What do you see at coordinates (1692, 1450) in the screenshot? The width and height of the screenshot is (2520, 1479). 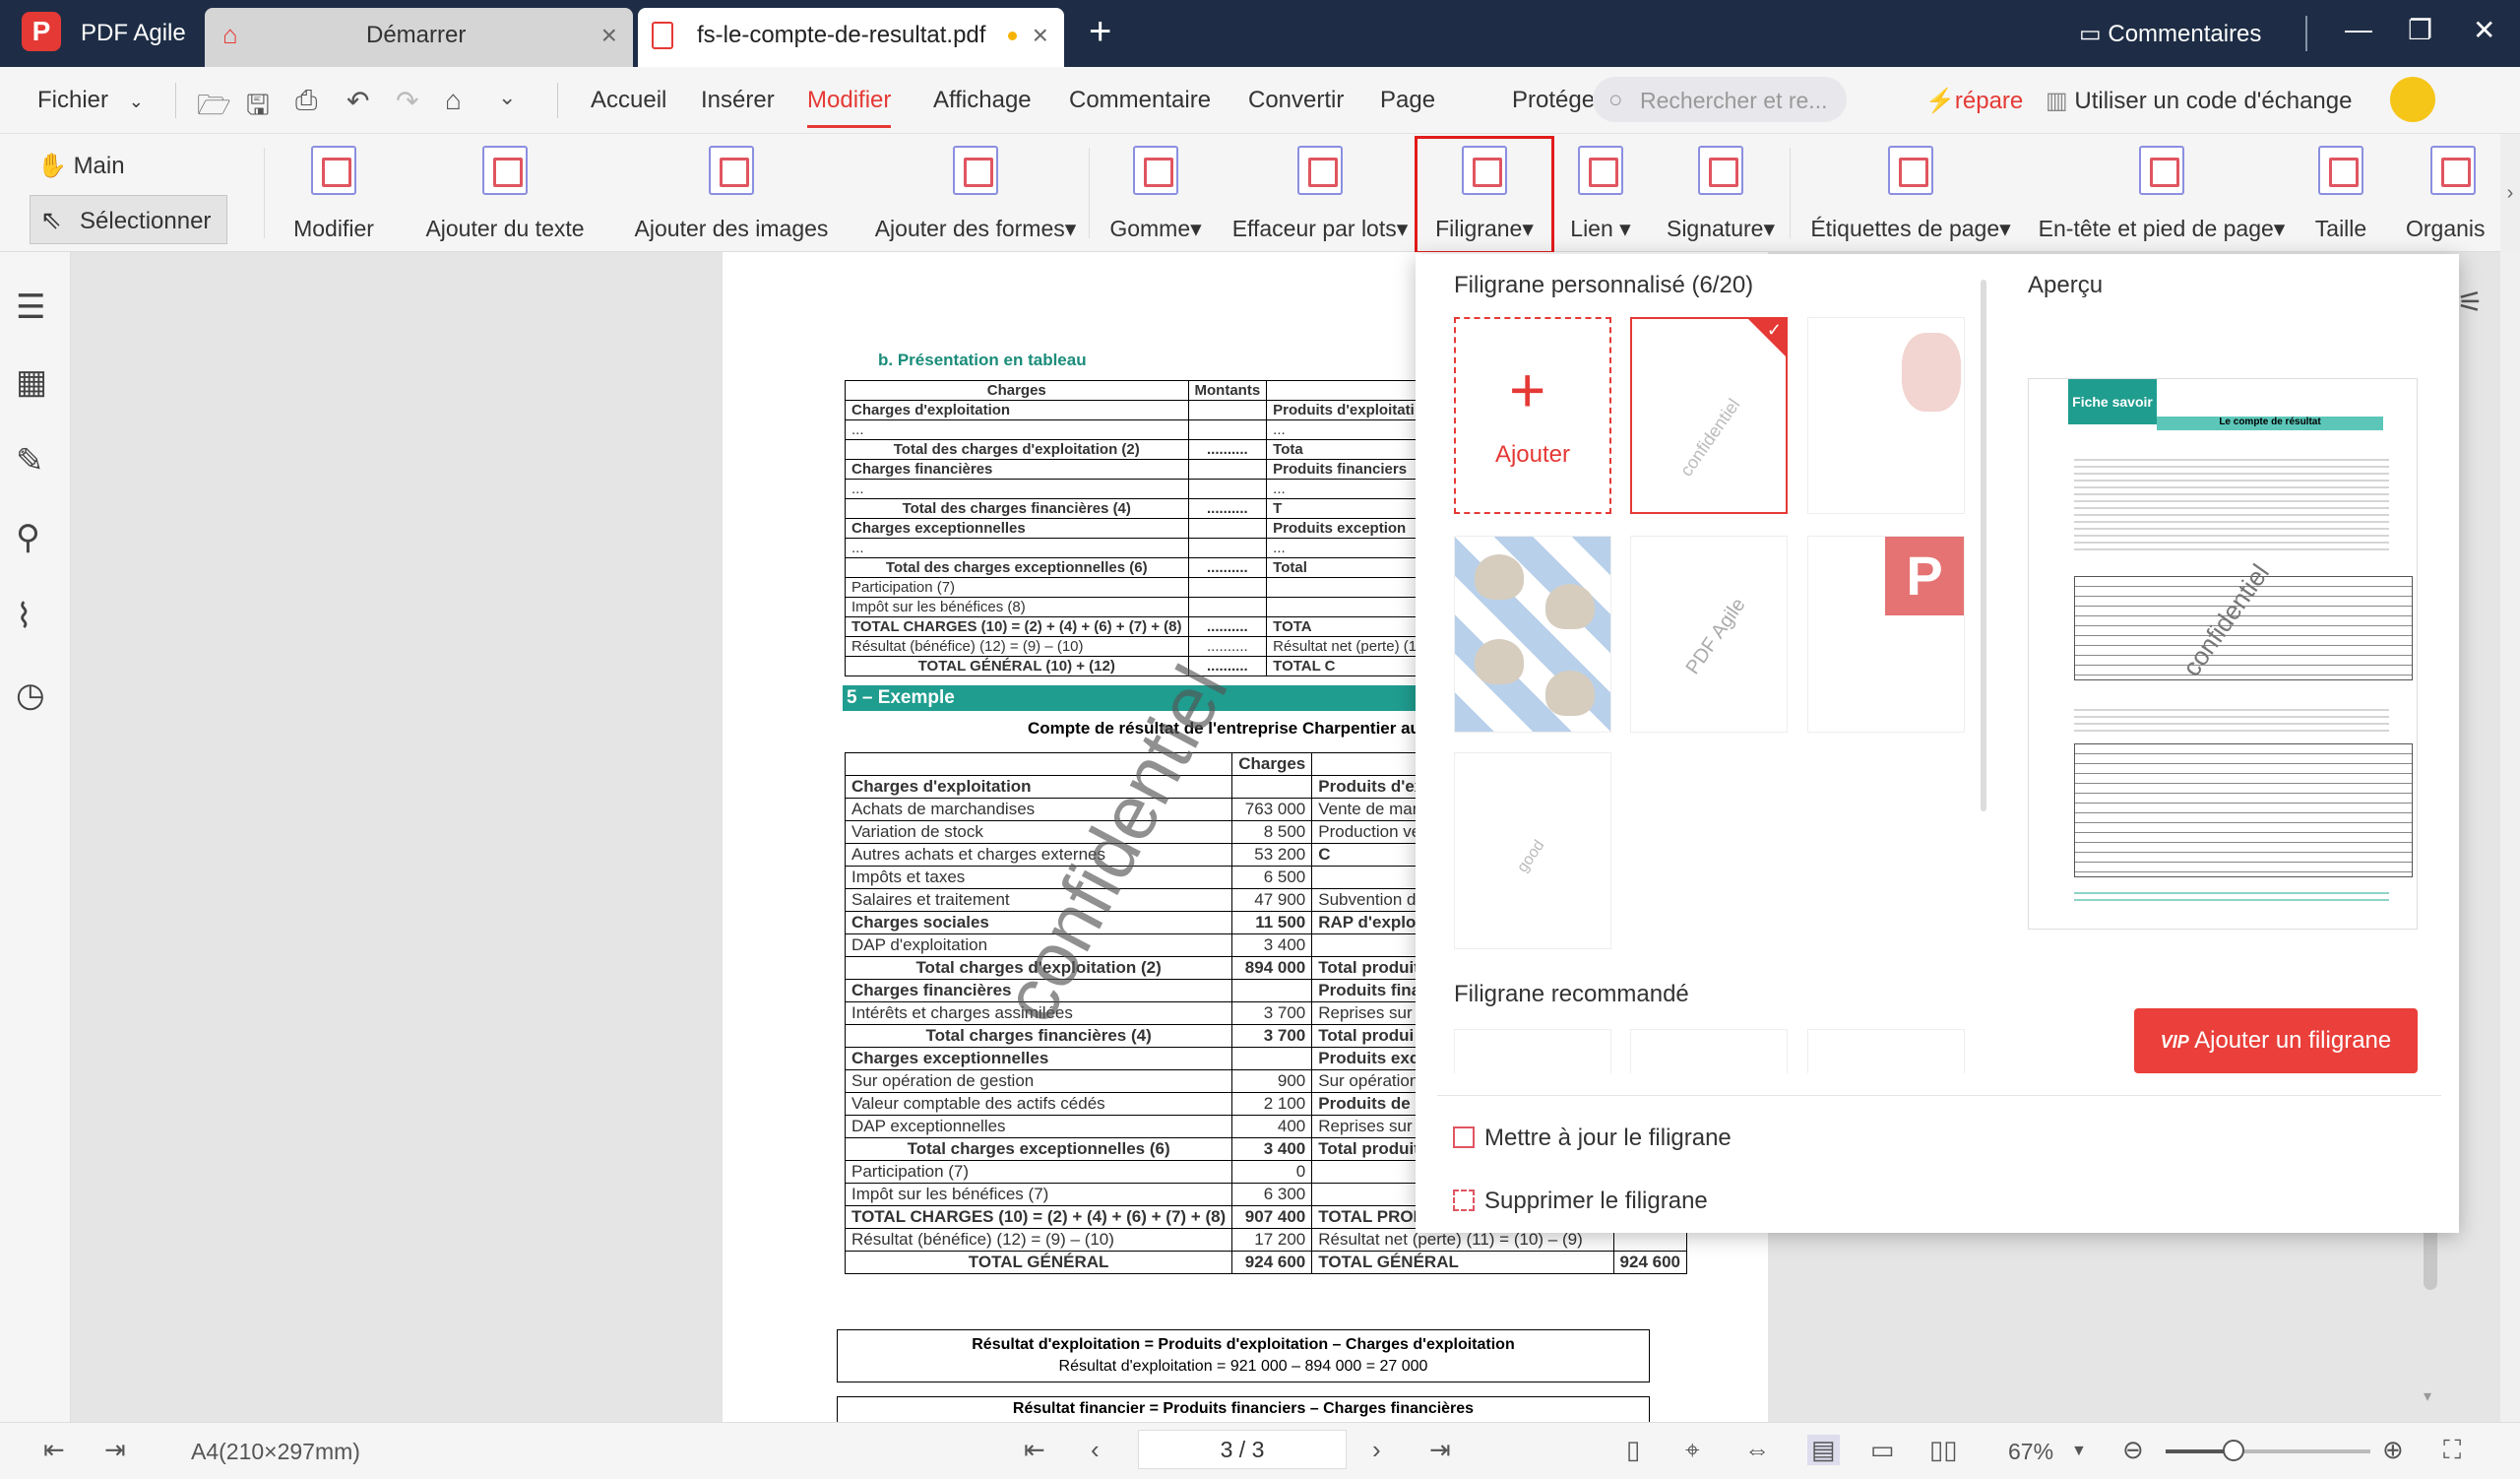 I see `fit-page-icon: ⌖` at bounding box center [1692, 1450].